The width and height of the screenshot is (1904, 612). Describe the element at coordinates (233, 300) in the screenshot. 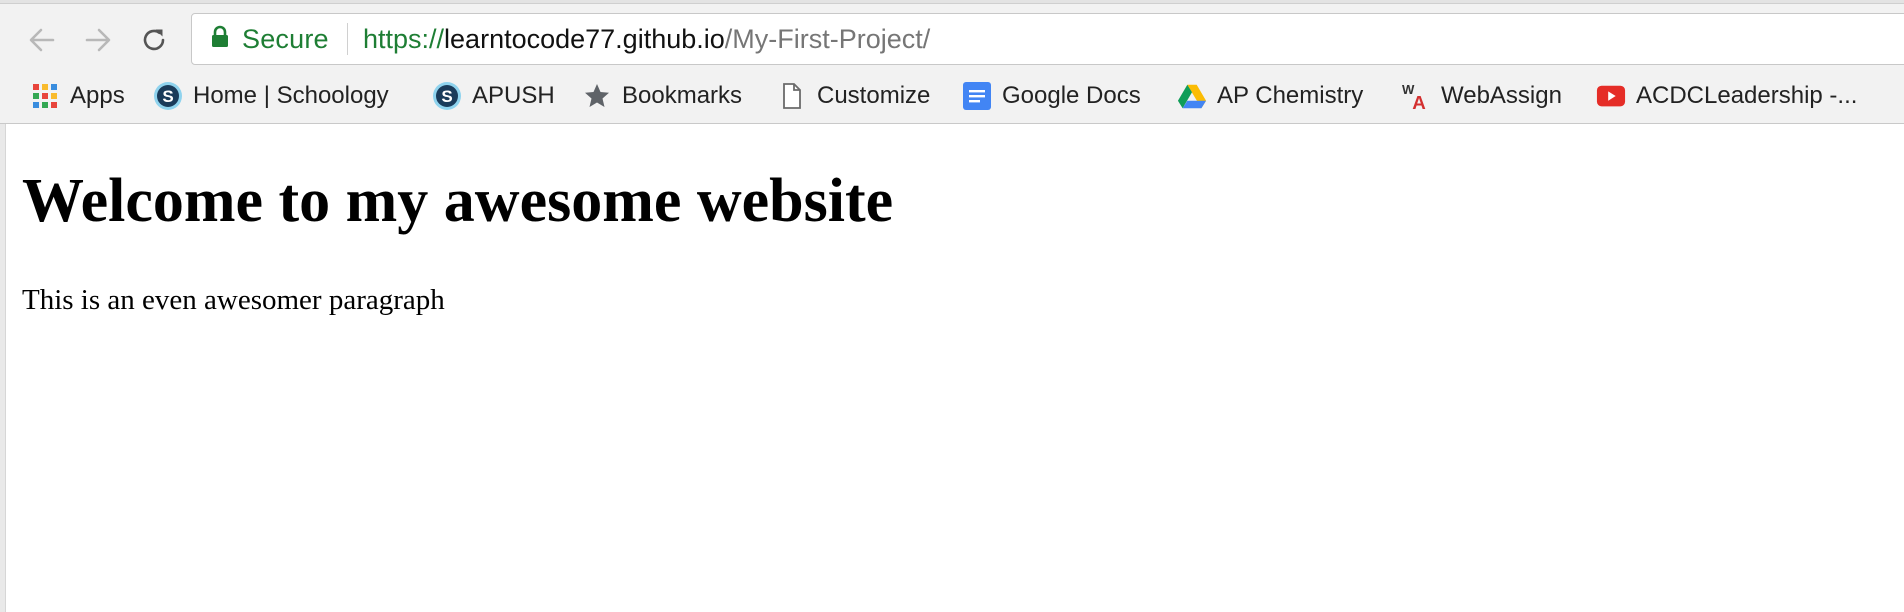

I see `page-paragraph: This is an even awesomer paragraph` at that location.